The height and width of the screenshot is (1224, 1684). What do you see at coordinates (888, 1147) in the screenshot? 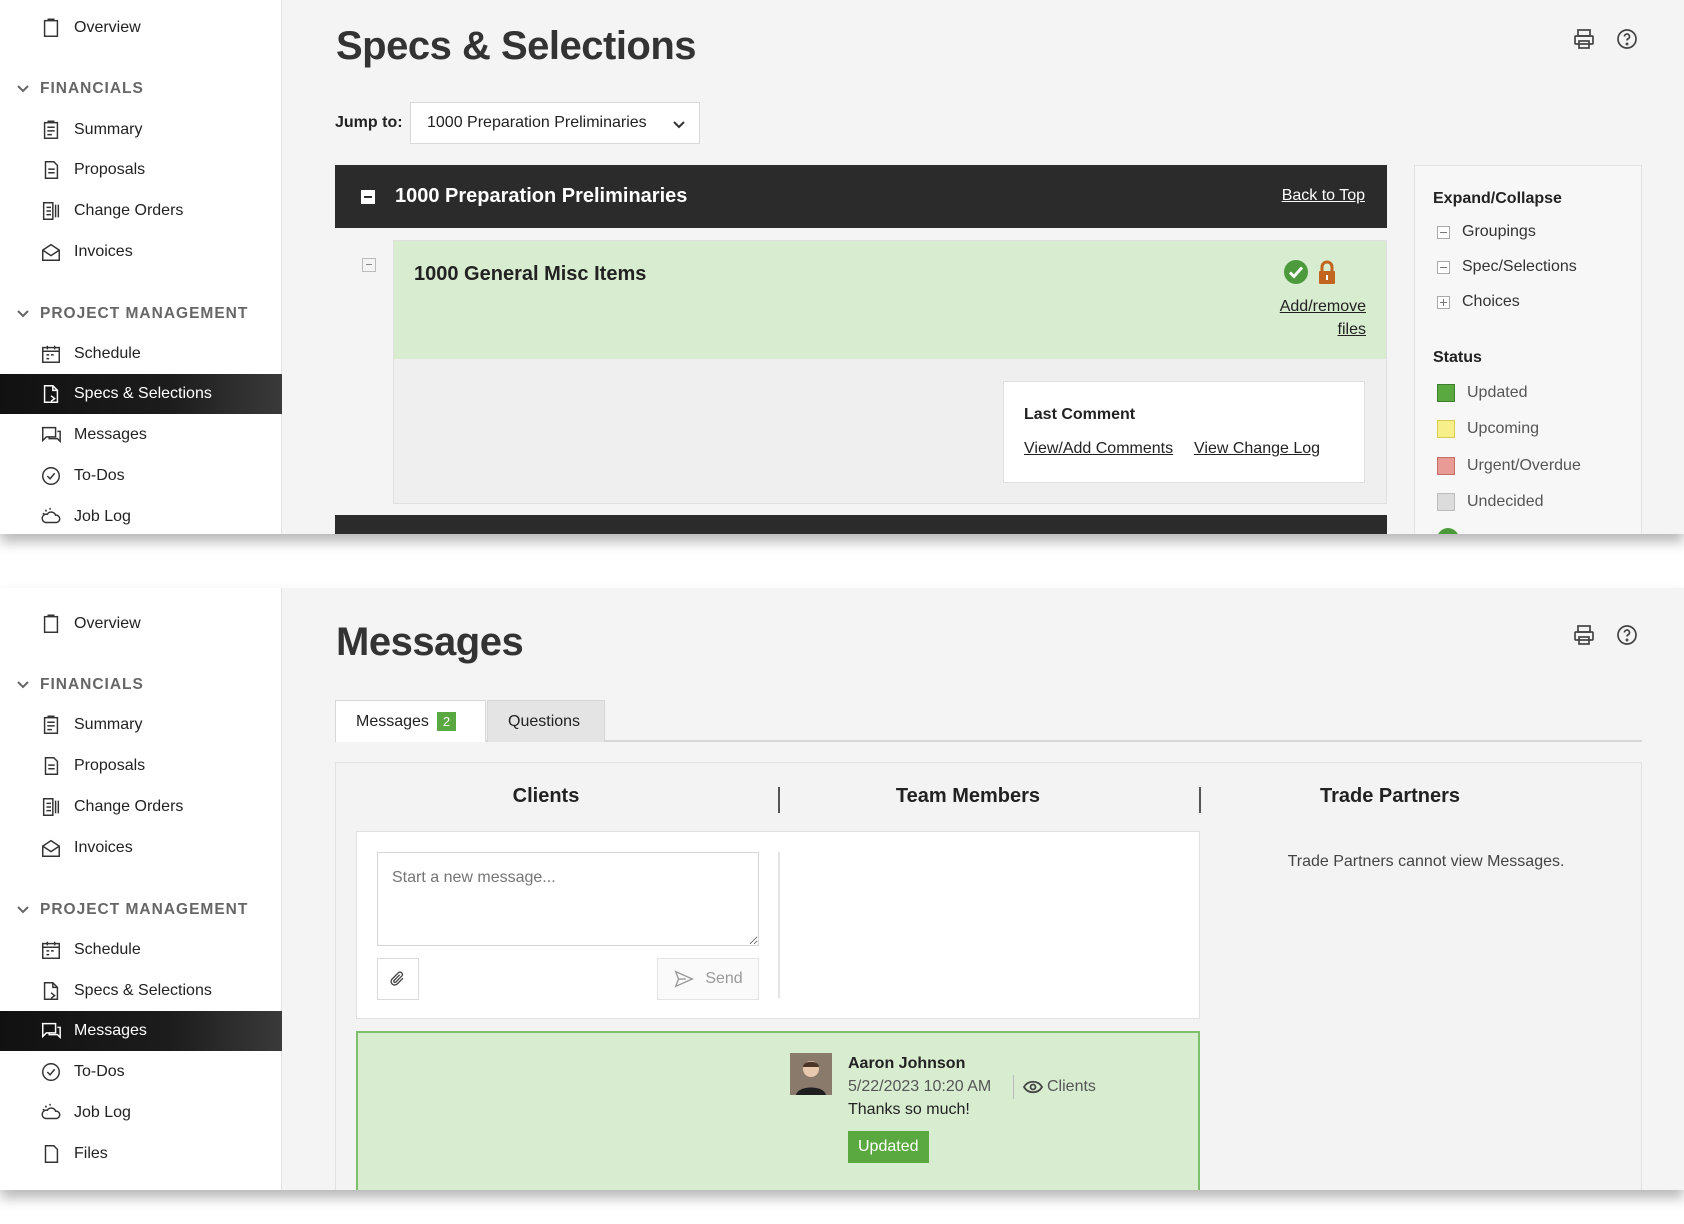
I see `status-badge: Updated` at bounding box center [888, 1147].